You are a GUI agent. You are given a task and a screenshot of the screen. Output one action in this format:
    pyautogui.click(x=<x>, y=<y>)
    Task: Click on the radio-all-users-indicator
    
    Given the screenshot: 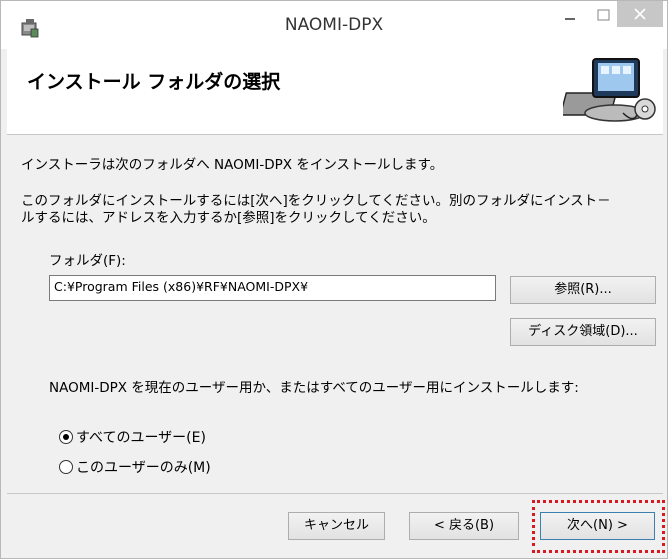 What is the action you would take?
    pyautogui.click(x=66, y=437)
    